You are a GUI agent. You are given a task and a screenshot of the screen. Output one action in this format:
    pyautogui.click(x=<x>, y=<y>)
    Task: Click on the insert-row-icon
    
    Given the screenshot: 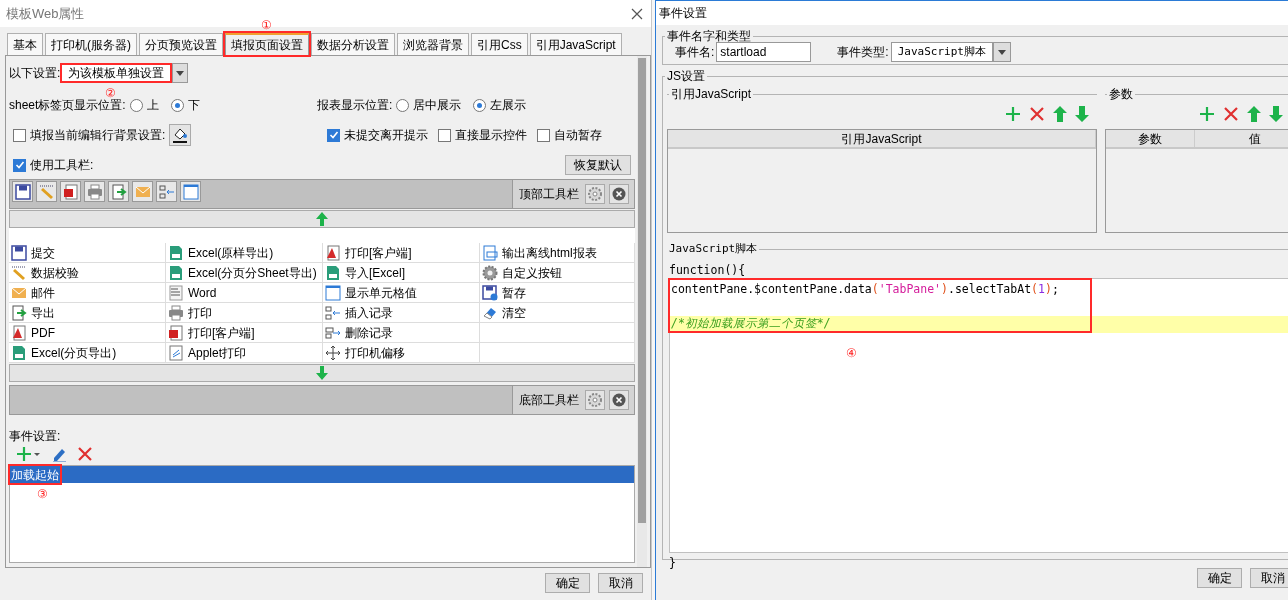 What is the action you would take?
    pyautogui.click(x=333, y=312)
    